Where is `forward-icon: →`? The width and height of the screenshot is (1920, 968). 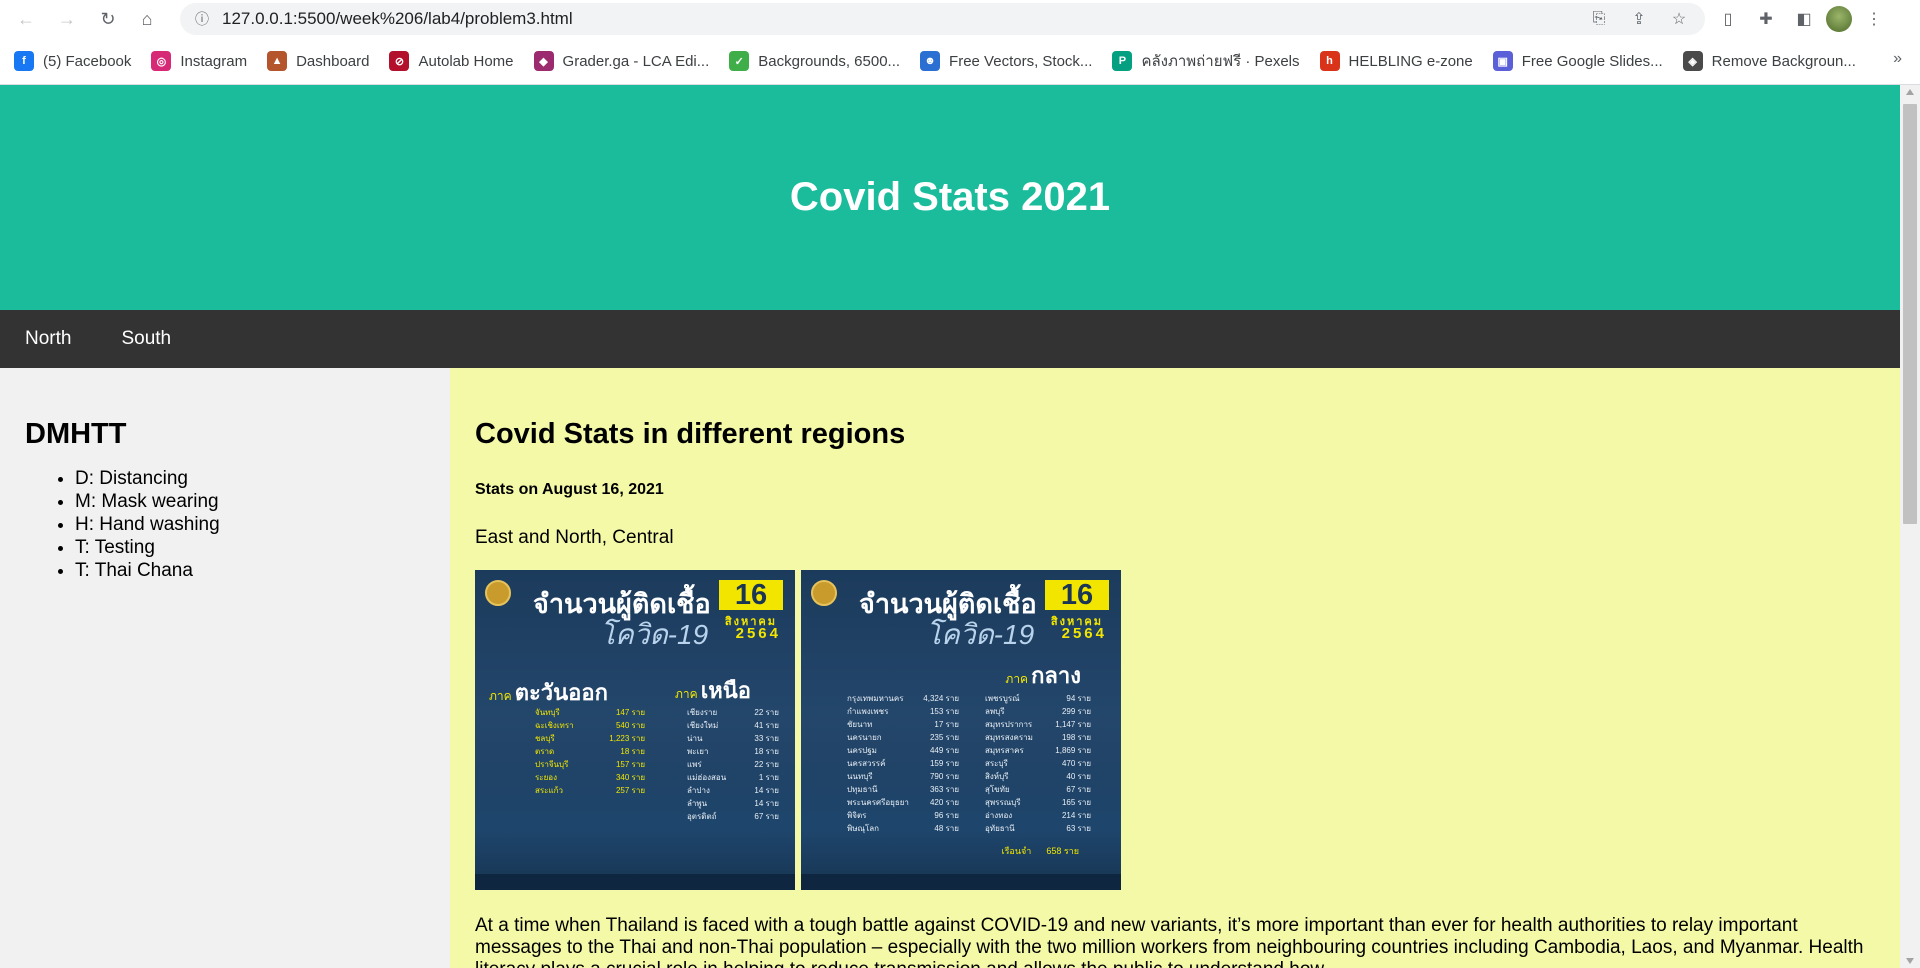 forward-icon: → is located at coordinates (67, 19).